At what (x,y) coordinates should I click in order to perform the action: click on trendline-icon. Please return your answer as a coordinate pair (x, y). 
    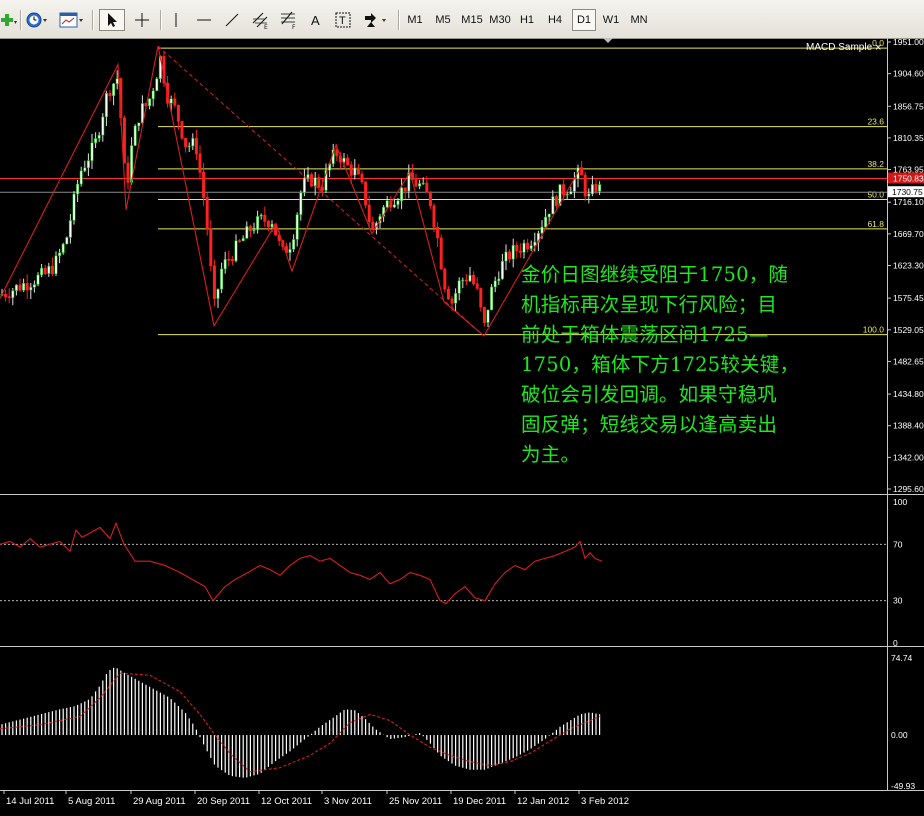
    Looking at the image, I should click on (232, 20).